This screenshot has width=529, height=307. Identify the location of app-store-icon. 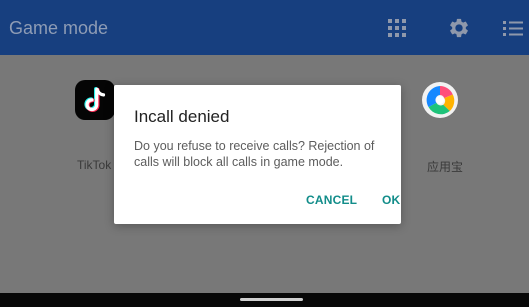
(440, 100).